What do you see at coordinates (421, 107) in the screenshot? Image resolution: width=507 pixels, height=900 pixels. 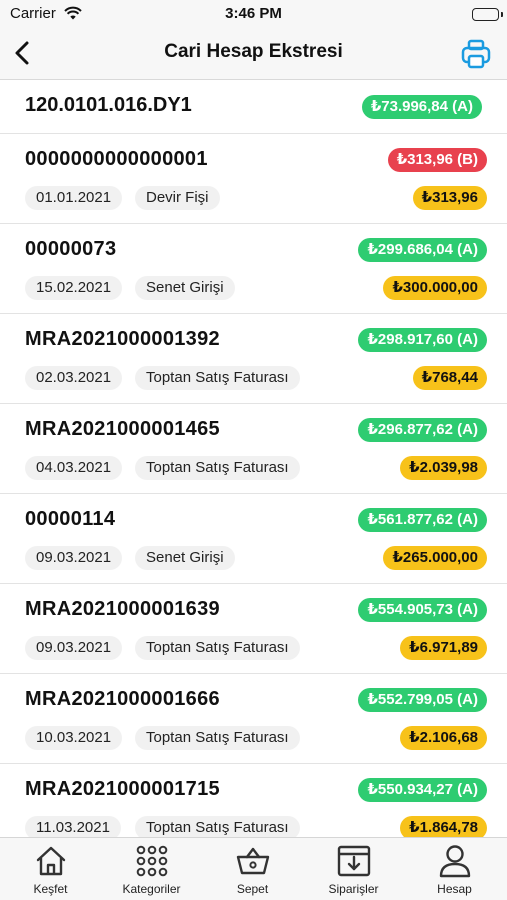 I see `account-balance-badge: ₺73.996,84 (A)` at bounding box center [421, 107].